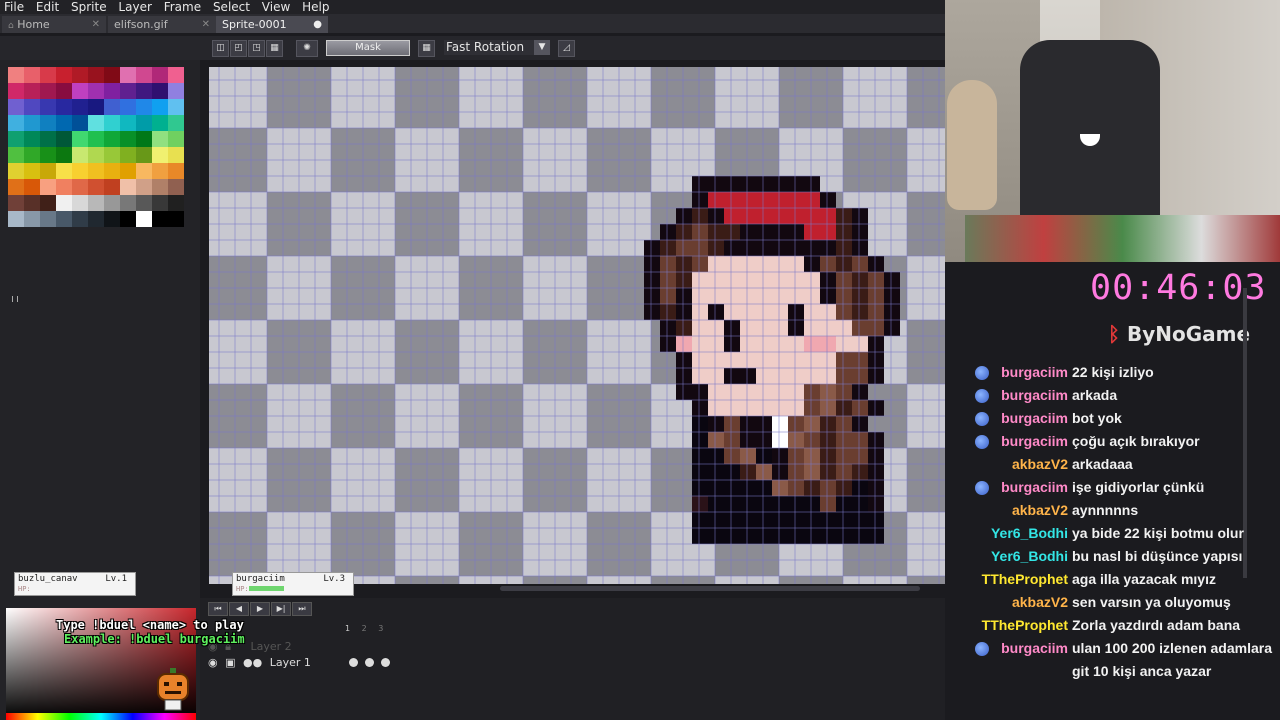 The height and width of the screenshot is (720, 1280). I want to click on select-tool-icon: ◫, so click(220, 48).